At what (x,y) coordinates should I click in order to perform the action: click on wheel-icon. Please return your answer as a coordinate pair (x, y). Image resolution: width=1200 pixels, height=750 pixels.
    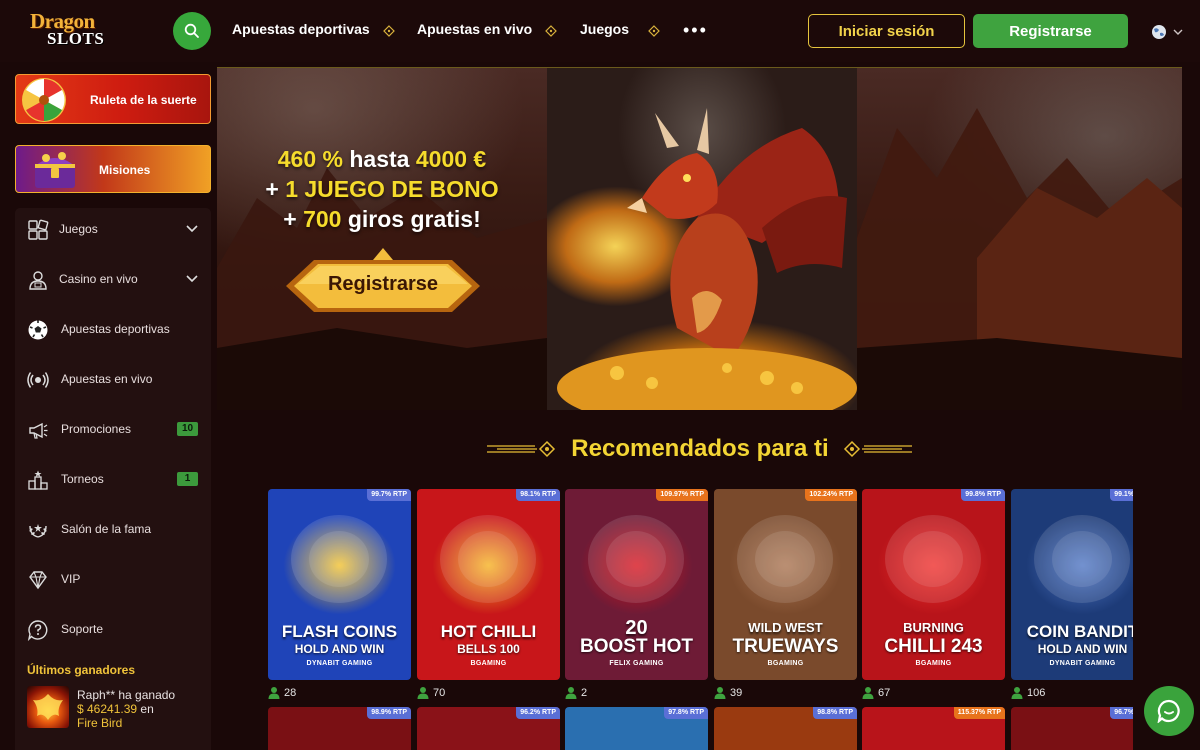
    Looking at the image, I should click on (44, 100).